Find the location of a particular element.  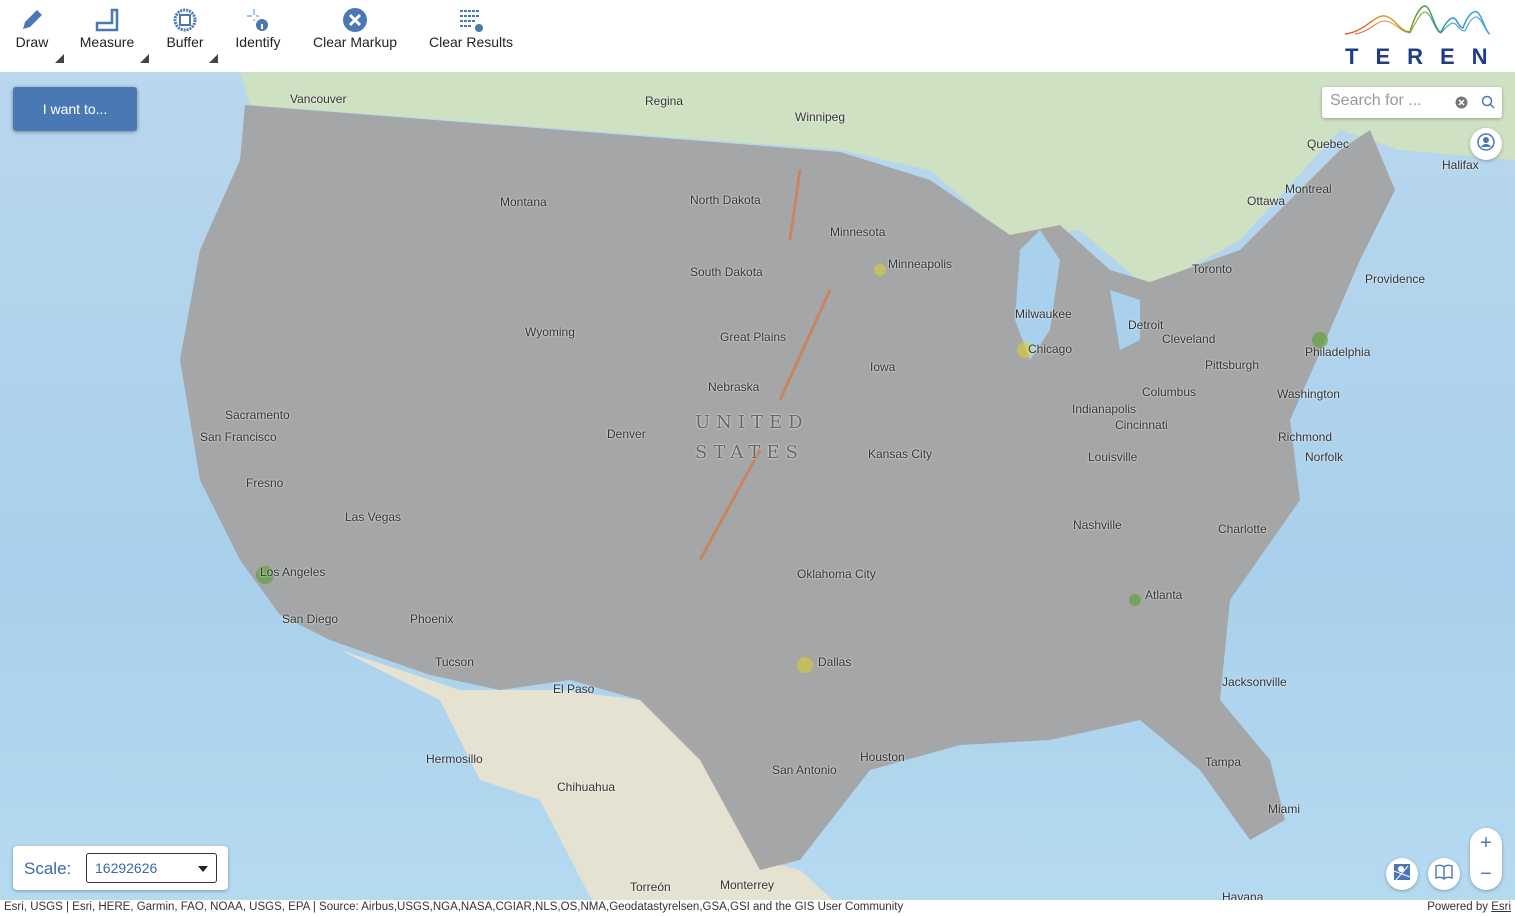

scale-value: 16292626 is located at coordinates (126, 868).